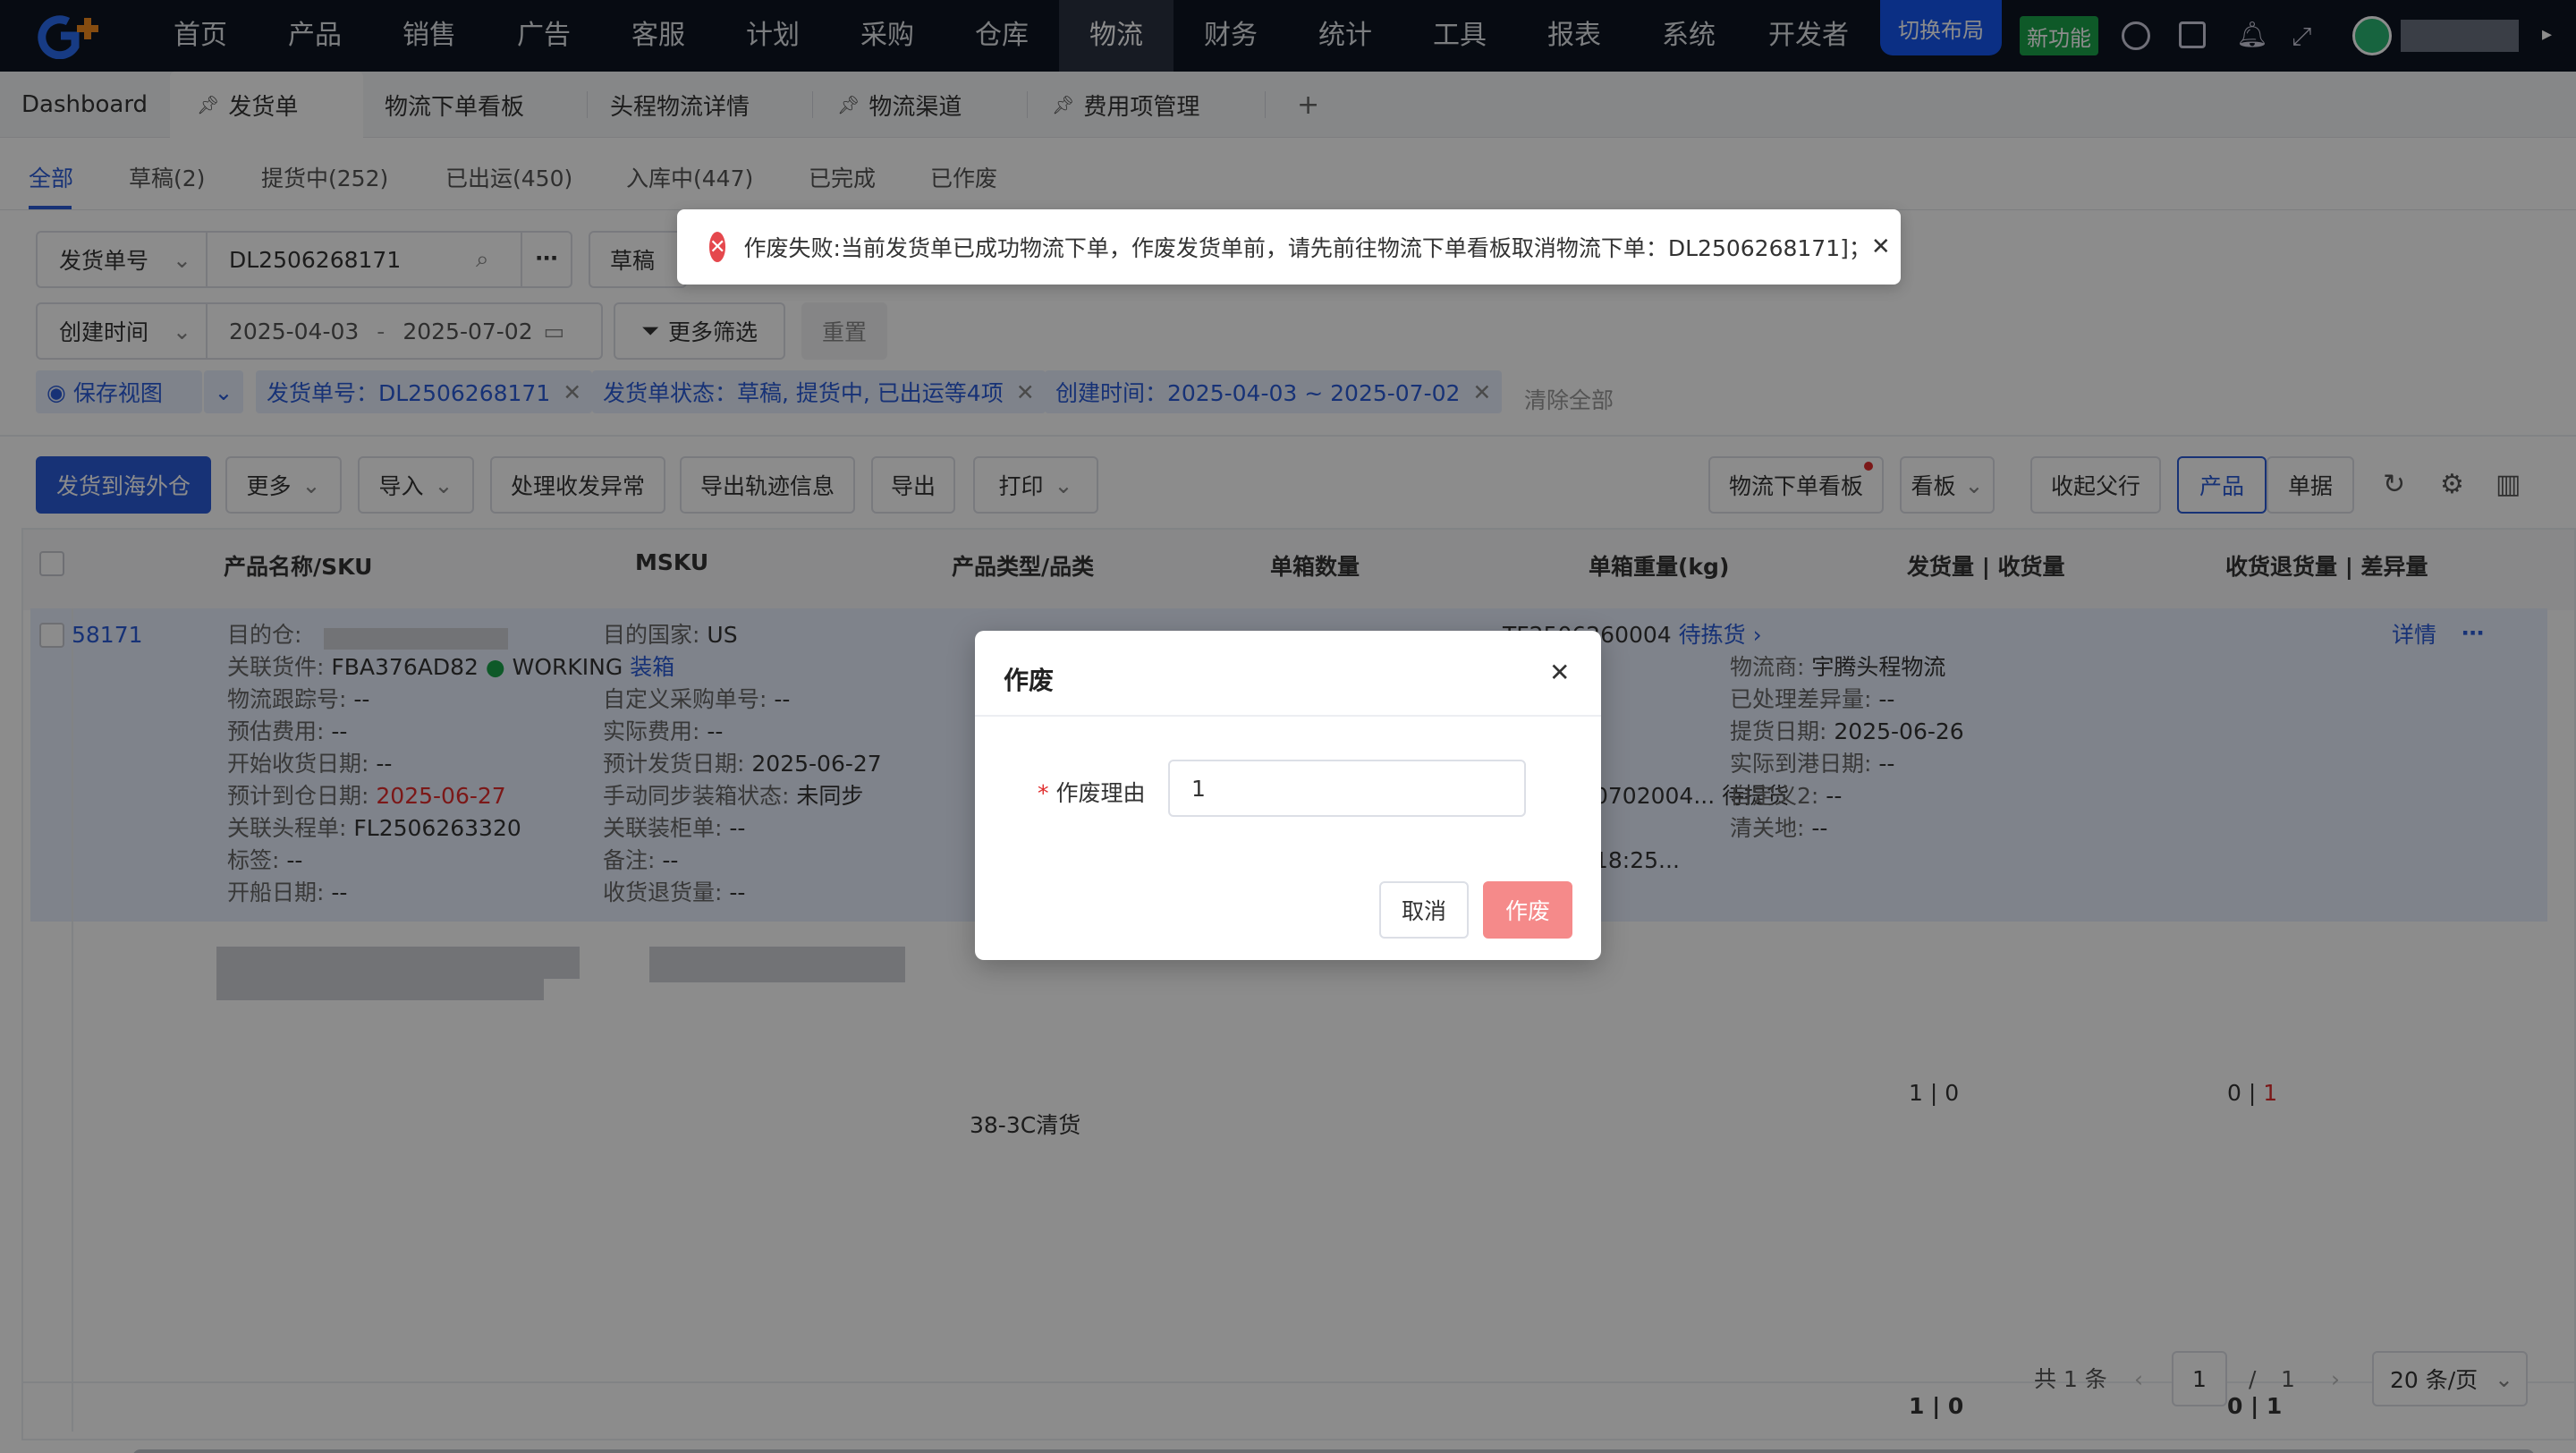 Image resolution: width=2576 pixels, height=1453 pixels. I want to click on void-reason-label: * 作废理由, so click(1092, 793).